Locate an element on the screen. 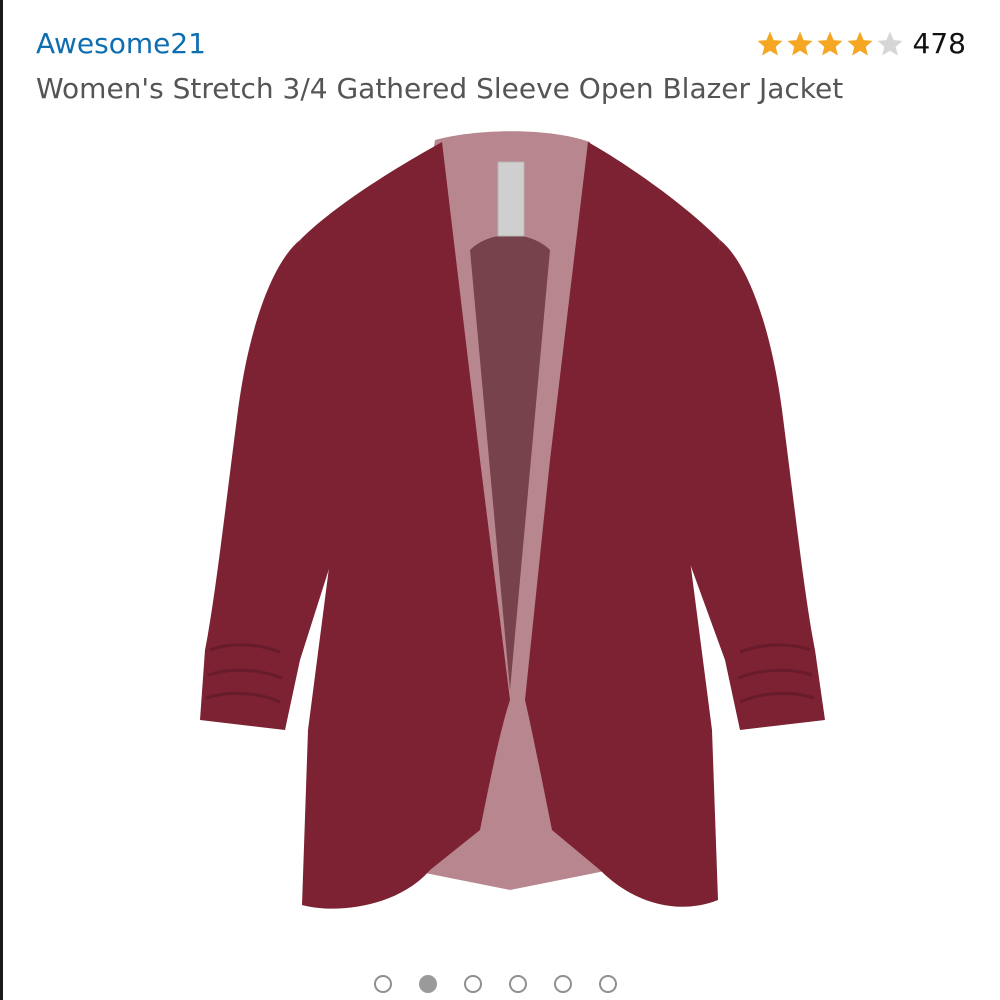 This screenshot has width=1000, height=1000. rating-summary: 478 is located at coordinates (860, 44).